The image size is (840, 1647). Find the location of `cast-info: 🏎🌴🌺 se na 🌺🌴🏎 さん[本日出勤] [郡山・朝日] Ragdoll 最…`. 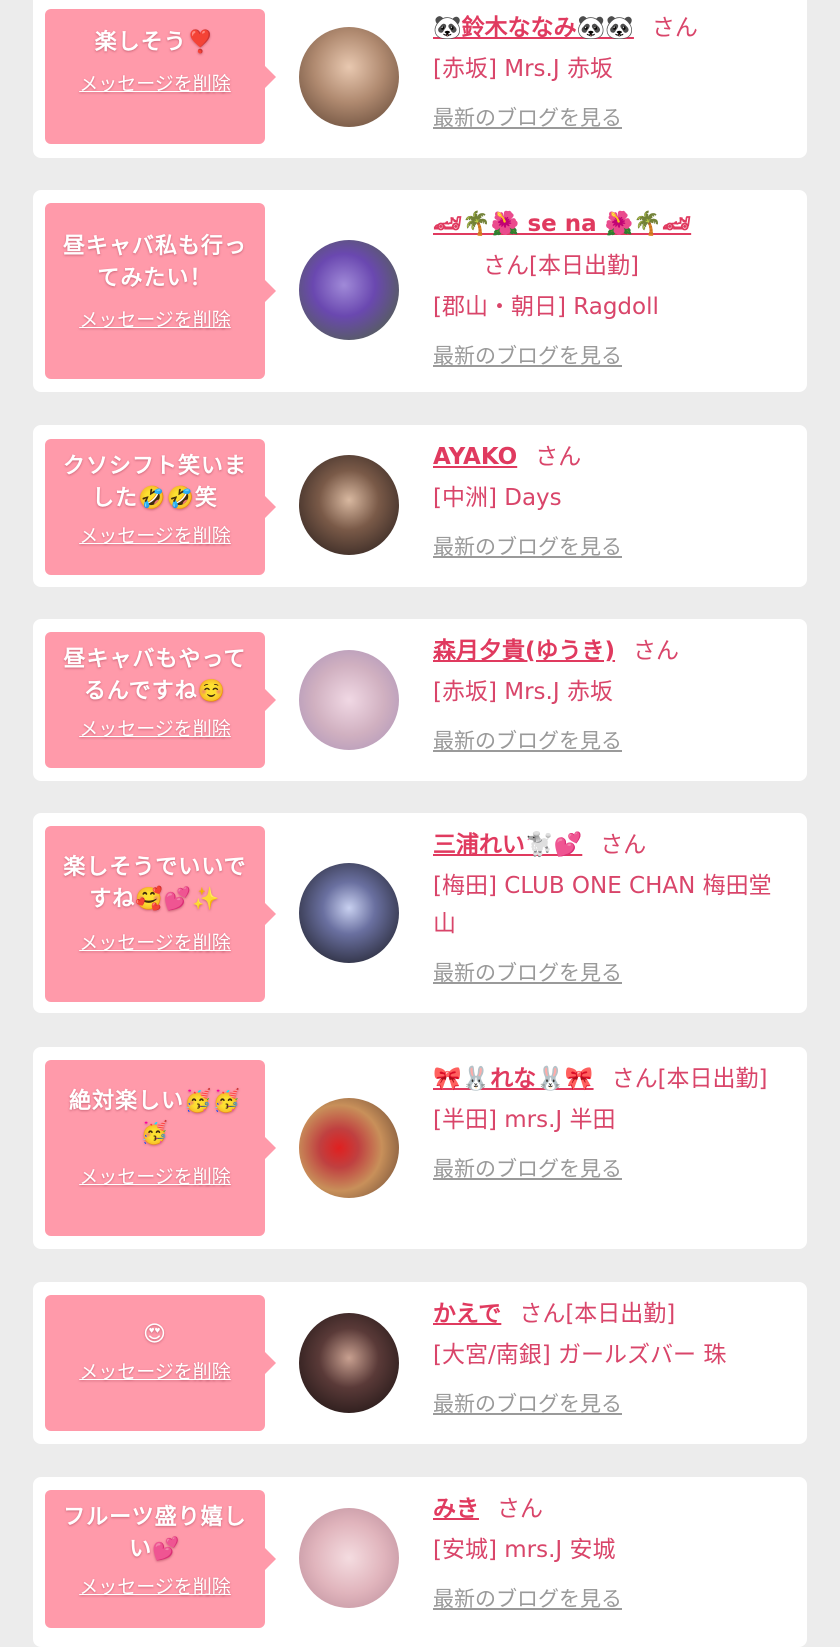

cast-info: 🏎🌴🌺 se na 🌺🌴🏎 さん[本日出勤] [郡山・朝日] Ragdoll 最… is located at coordinates (613, 287).